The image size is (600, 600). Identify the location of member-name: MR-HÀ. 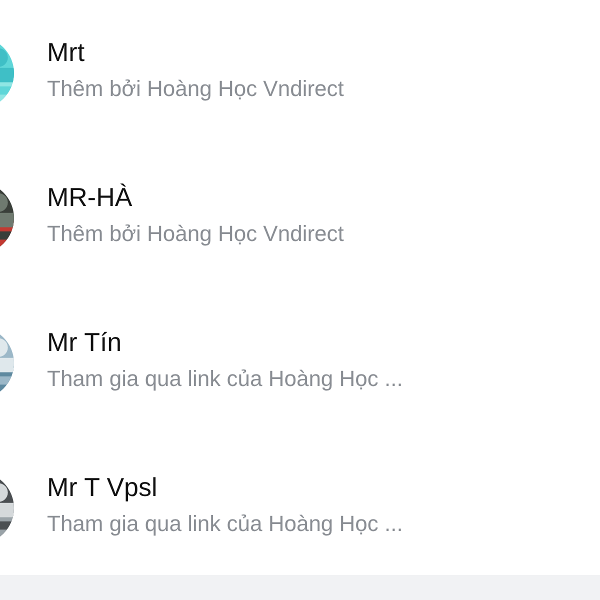
(90, 197).